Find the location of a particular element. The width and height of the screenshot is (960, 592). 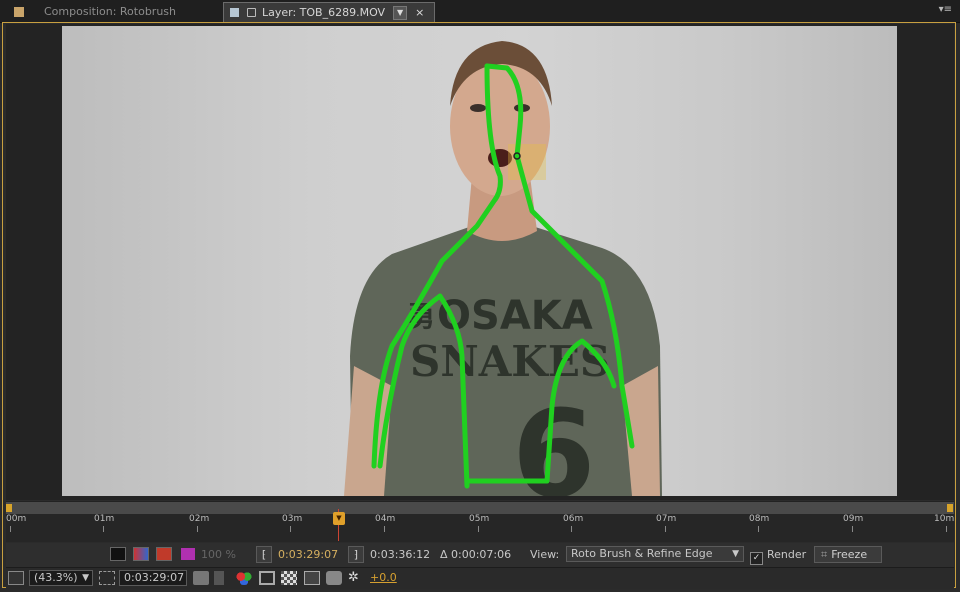

composition-icon is located at coordinates (19, 11).